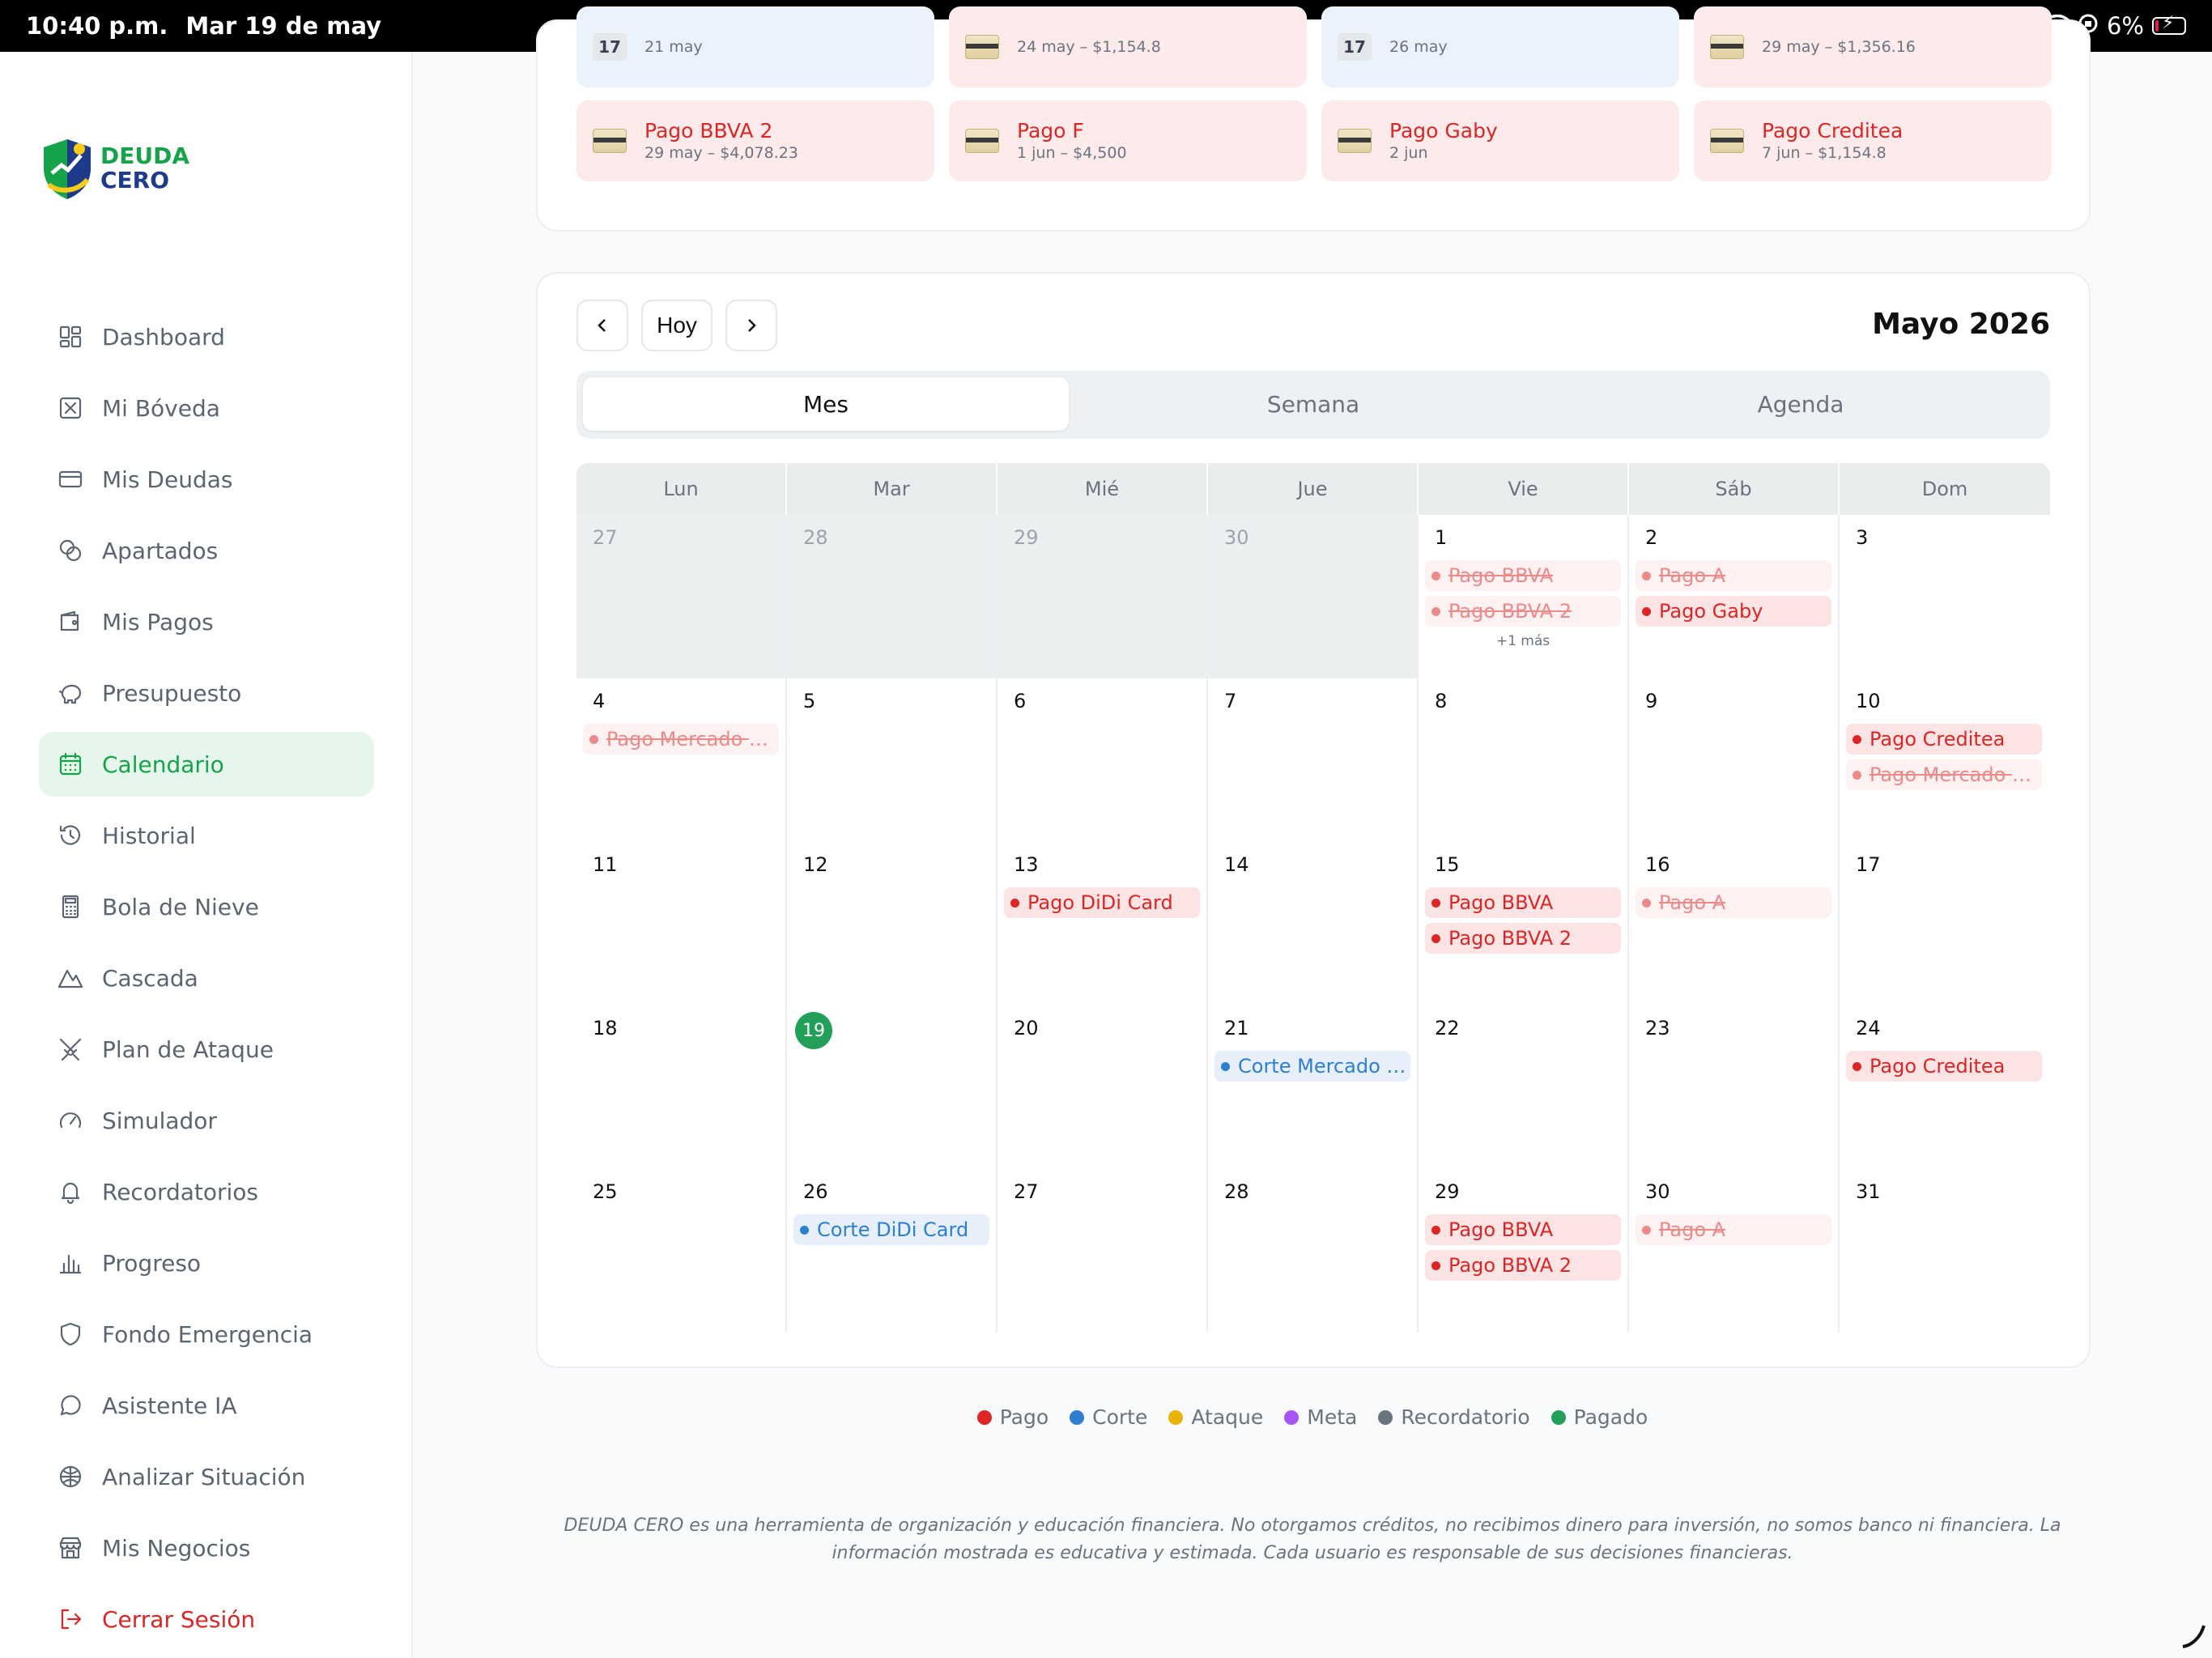 The image size is (2212, 1658). I want to click on upcoming-item: 29 may – $1,356.16, so click(1873, 46).